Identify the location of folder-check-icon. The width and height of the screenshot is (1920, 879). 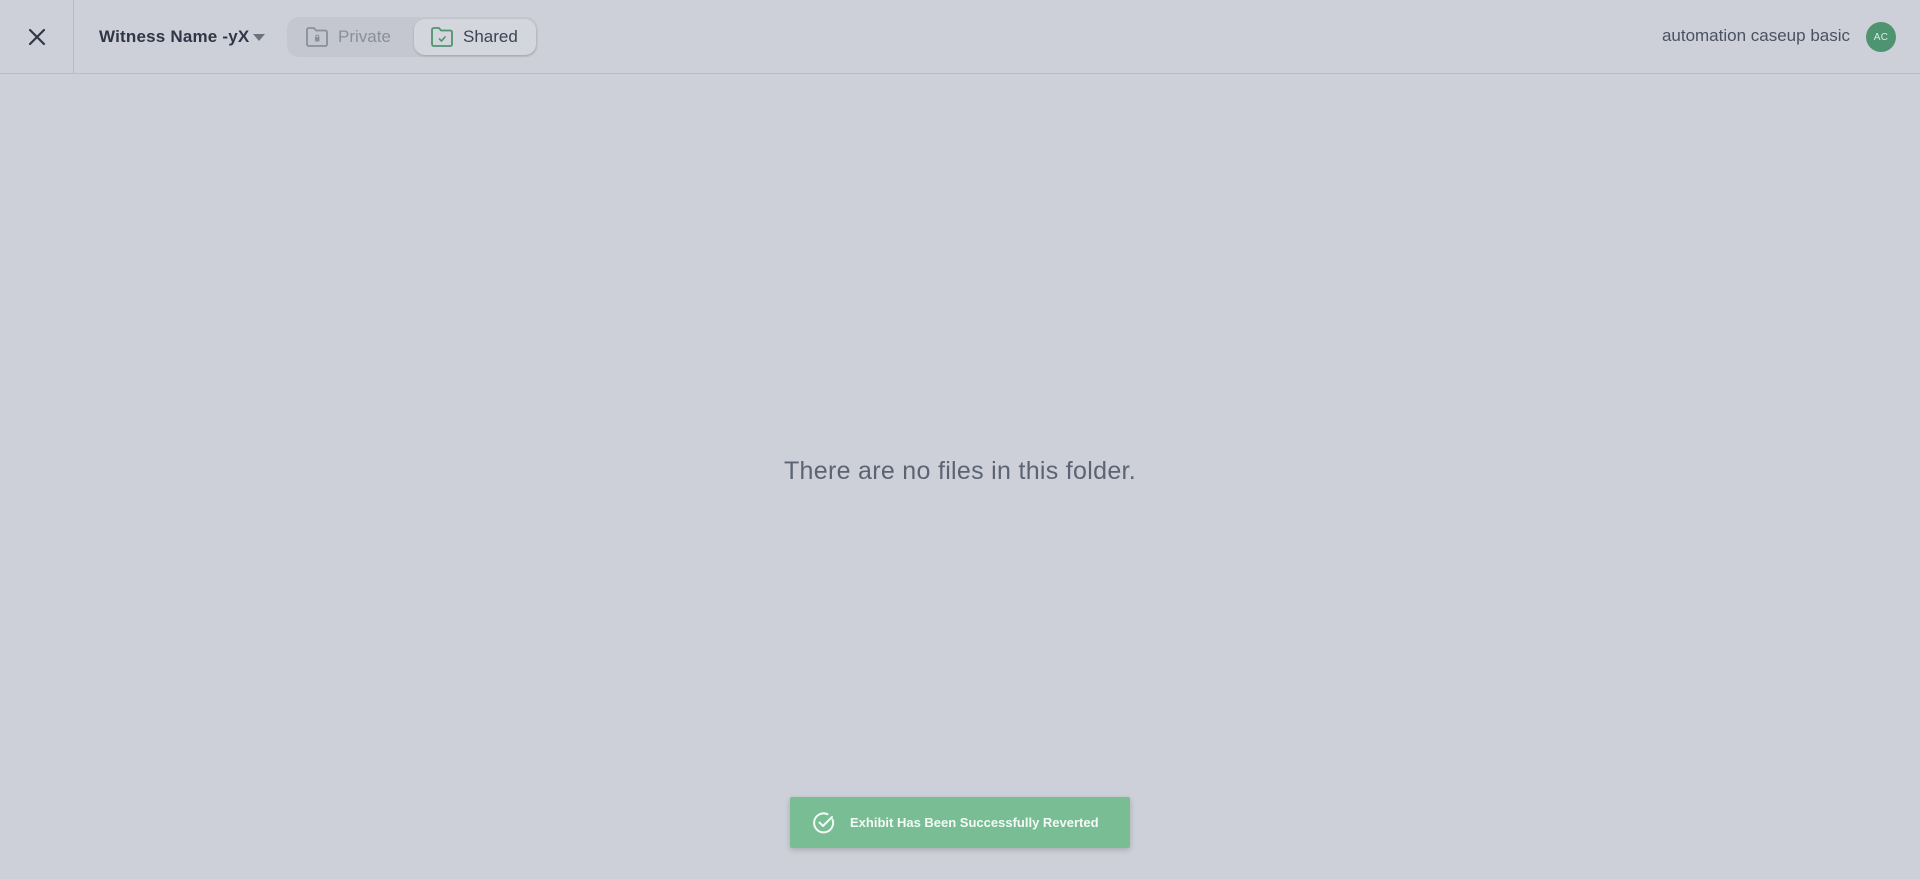
(442, 37).